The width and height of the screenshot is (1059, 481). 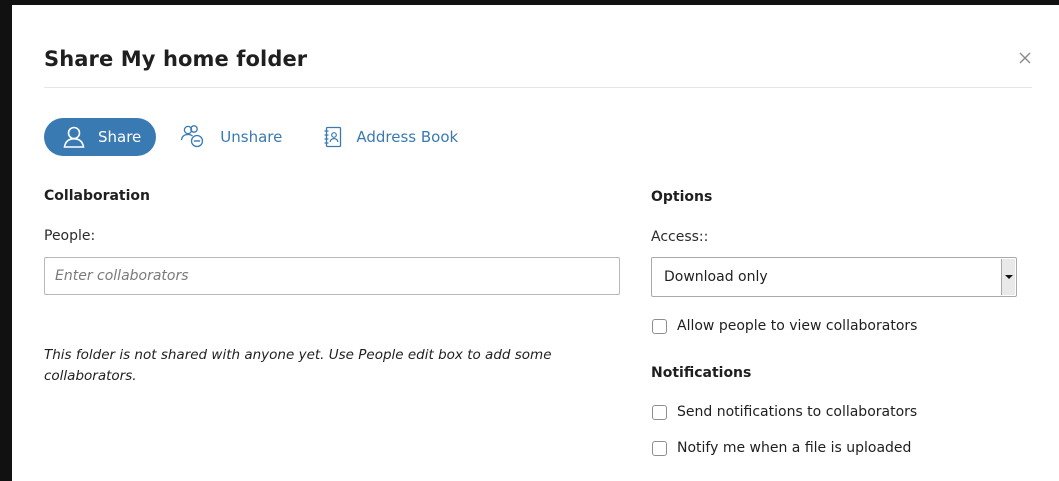 What do you see at coordinates (74, 137) in the screenshot?
I see `user-icon` at bounding box center [74, 137].